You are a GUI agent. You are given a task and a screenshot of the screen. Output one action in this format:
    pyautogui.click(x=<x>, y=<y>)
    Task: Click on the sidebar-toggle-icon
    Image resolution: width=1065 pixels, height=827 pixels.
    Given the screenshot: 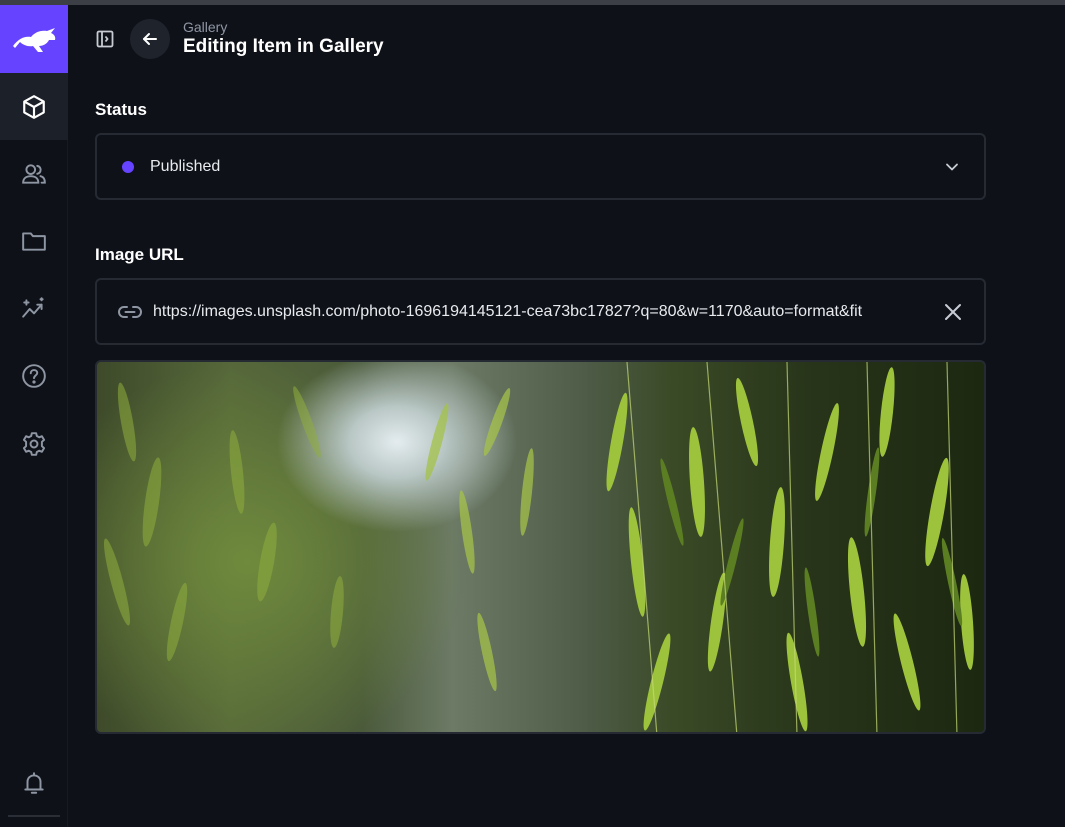 What is the action you would take?
    pyautogui.click(x=105, y=39)
    